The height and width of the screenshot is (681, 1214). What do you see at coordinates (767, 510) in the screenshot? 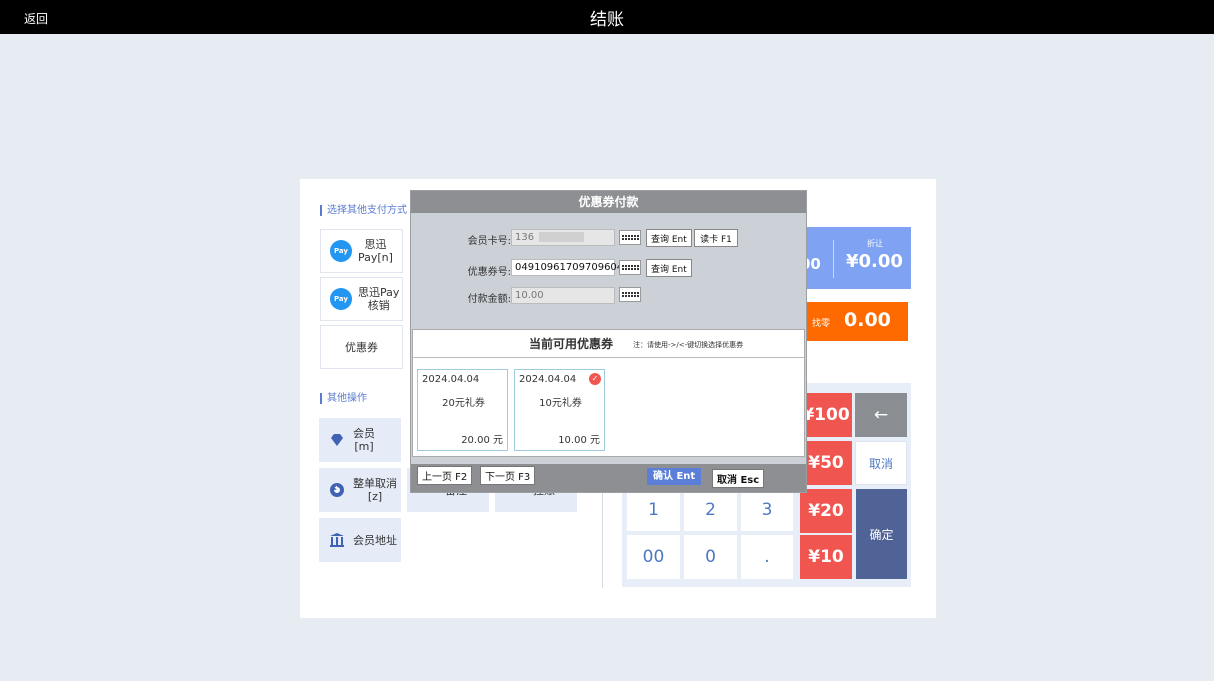
I see `key-3: 3` at bounding box center [767, 510].